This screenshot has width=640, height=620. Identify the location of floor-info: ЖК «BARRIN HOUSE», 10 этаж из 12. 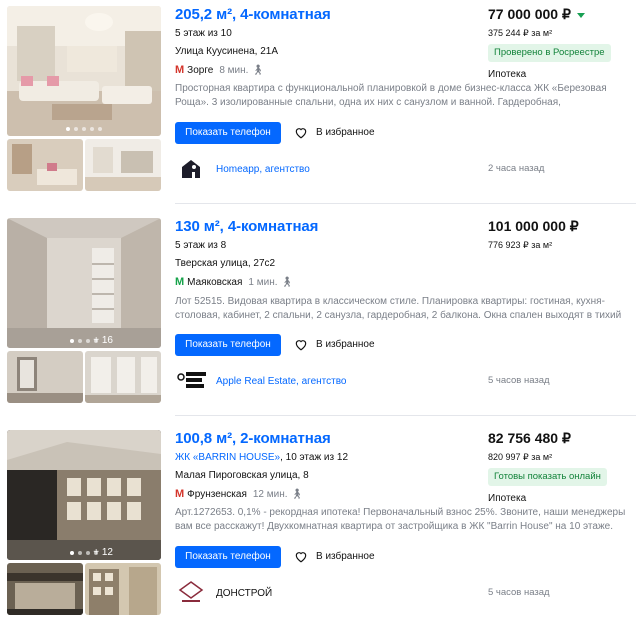
(261, 457).